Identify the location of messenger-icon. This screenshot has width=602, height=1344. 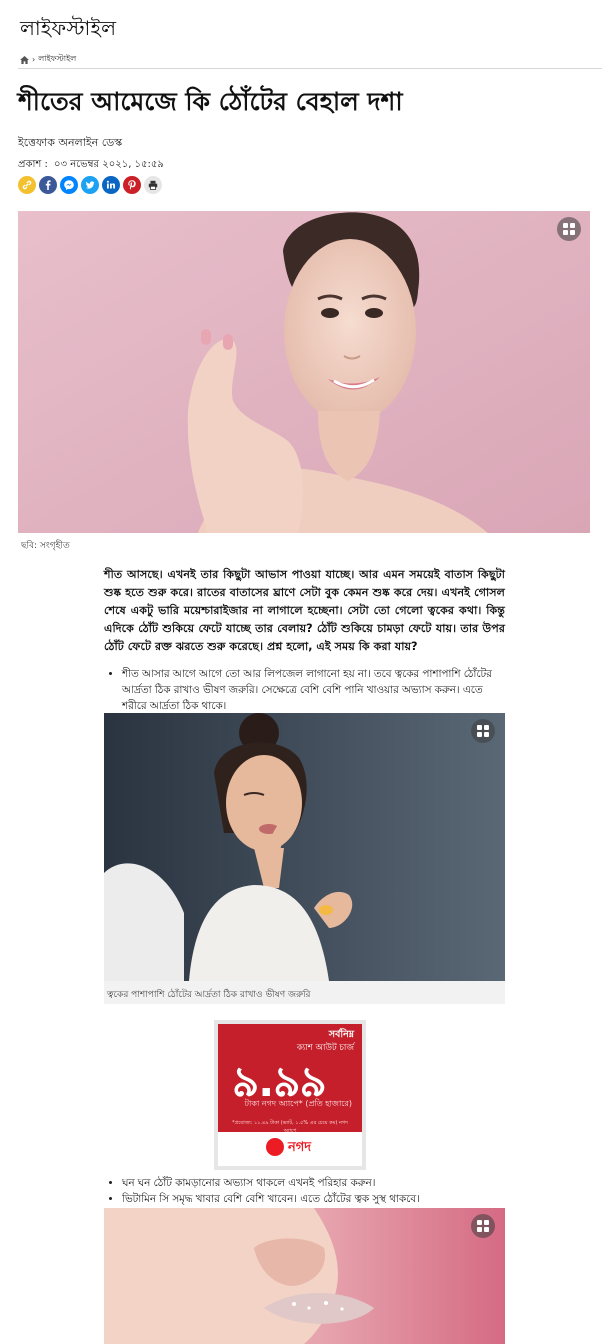
(69, 185).